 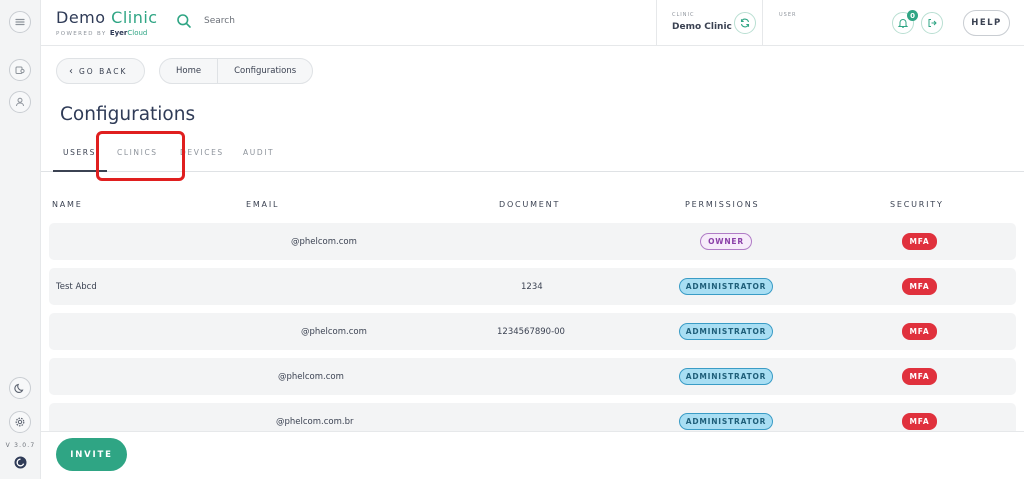 I want to click on brand-powered-by: POWERED BY EyerCloud, so click(x=102, y=33).